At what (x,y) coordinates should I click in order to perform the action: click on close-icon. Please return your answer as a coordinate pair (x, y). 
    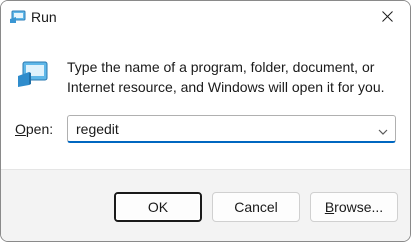
    Looking at the image, I should click on (387, 18).